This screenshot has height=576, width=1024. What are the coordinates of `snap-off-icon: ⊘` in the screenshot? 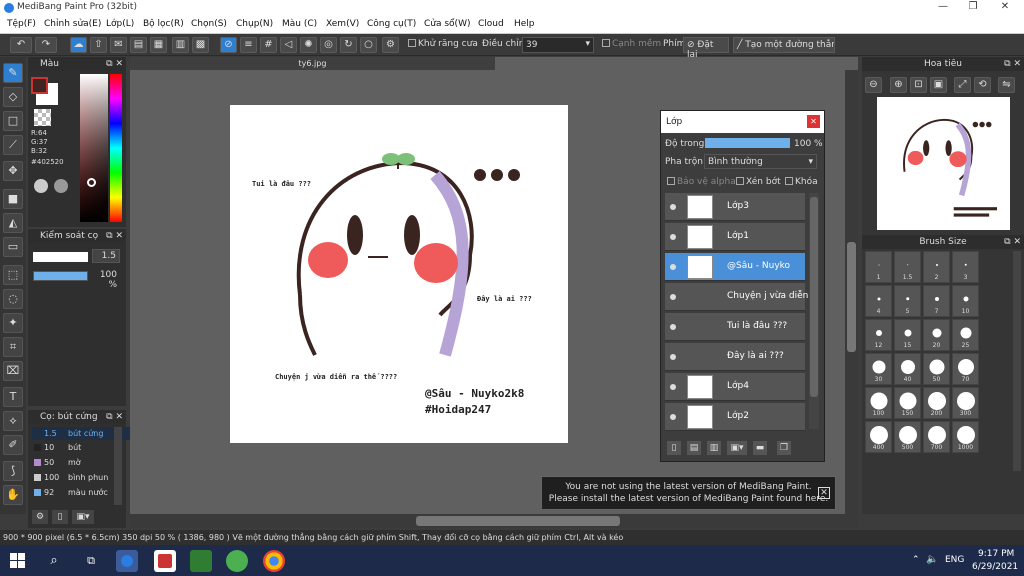 It's located at (228, 45).